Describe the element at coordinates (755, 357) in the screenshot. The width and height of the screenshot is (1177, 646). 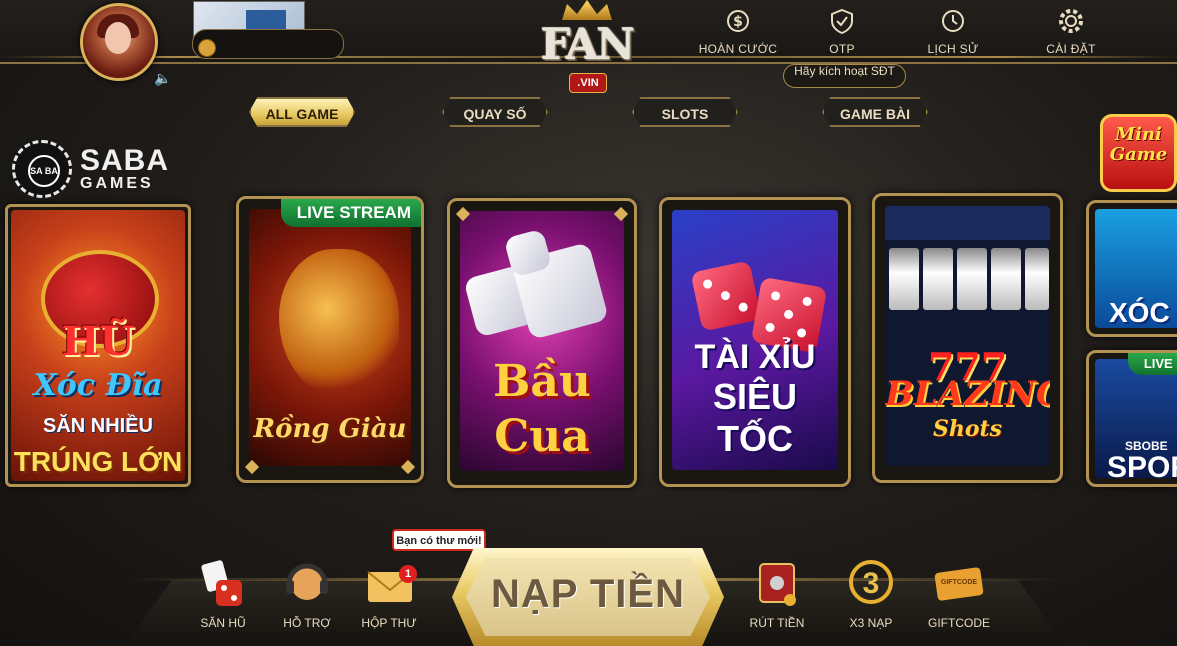
I see `game-title: TÀI XỈU` at that location.